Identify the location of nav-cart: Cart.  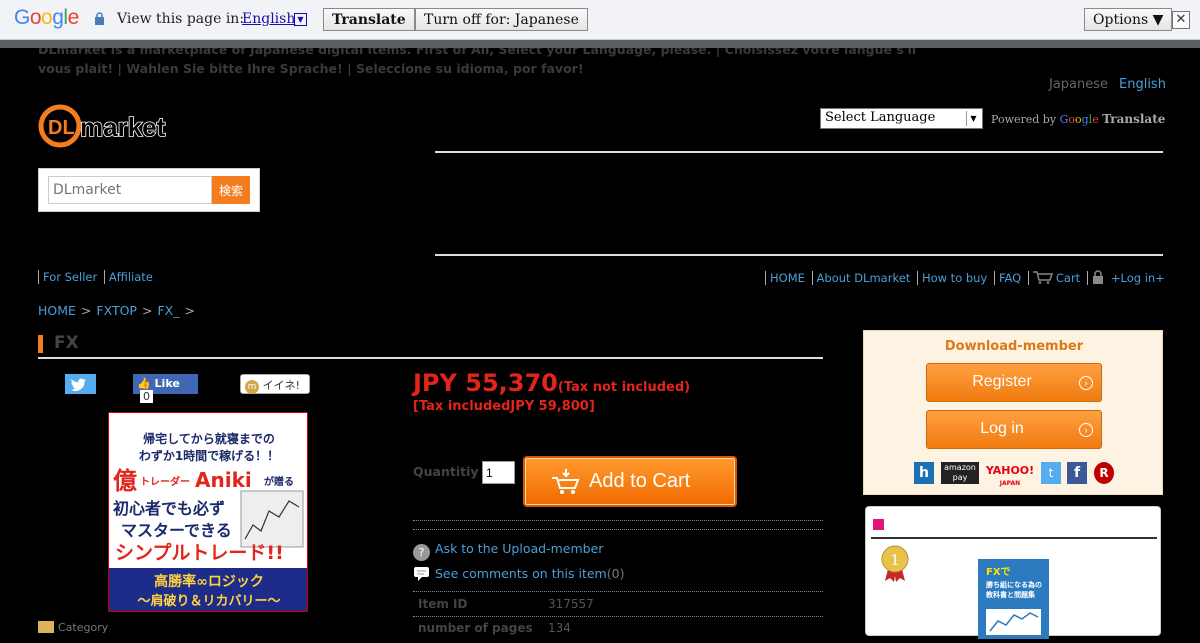
(1068, 278).